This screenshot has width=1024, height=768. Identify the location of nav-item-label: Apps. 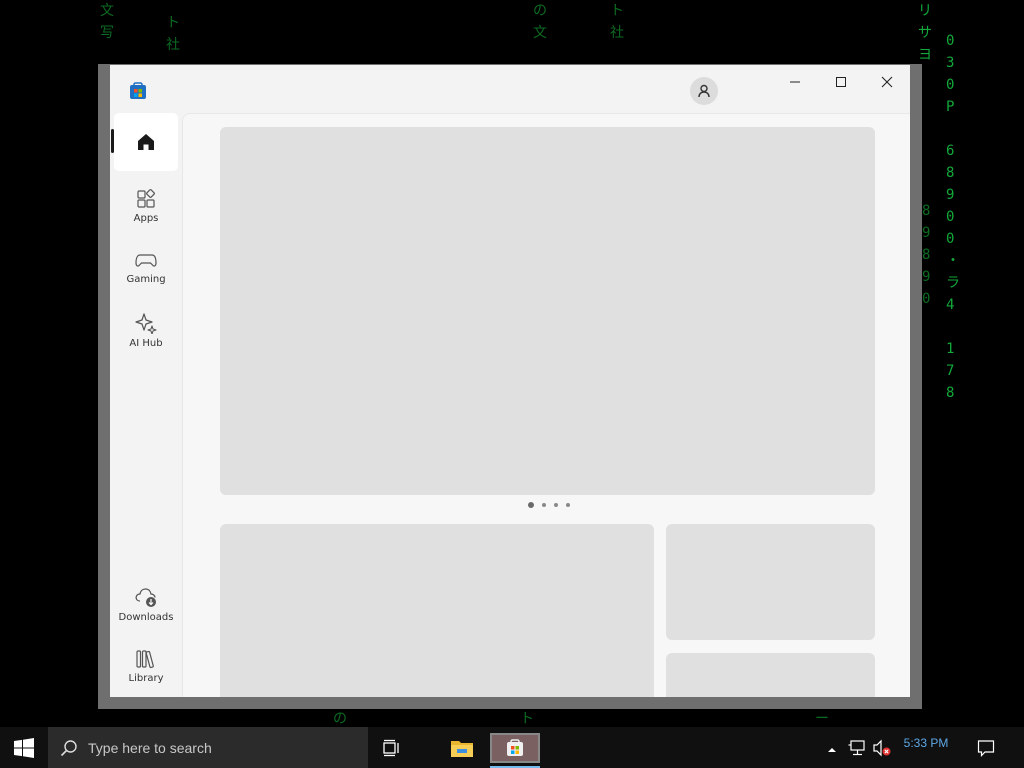
(146, 218).